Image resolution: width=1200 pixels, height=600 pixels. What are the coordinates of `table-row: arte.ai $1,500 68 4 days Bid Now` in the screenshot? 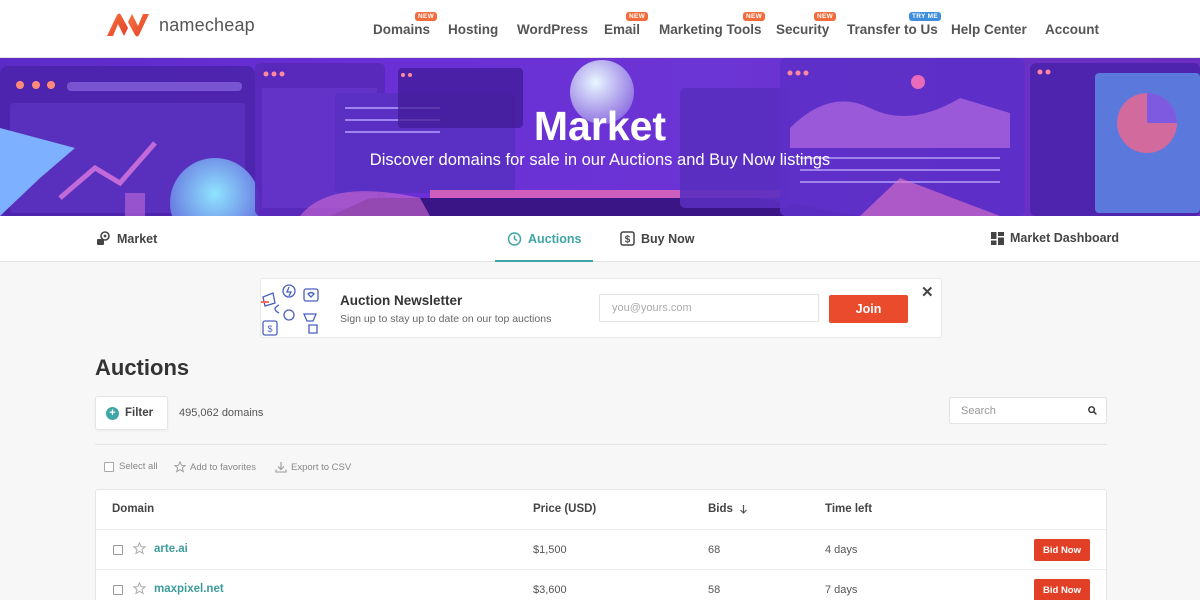 It's located at (601, 550).